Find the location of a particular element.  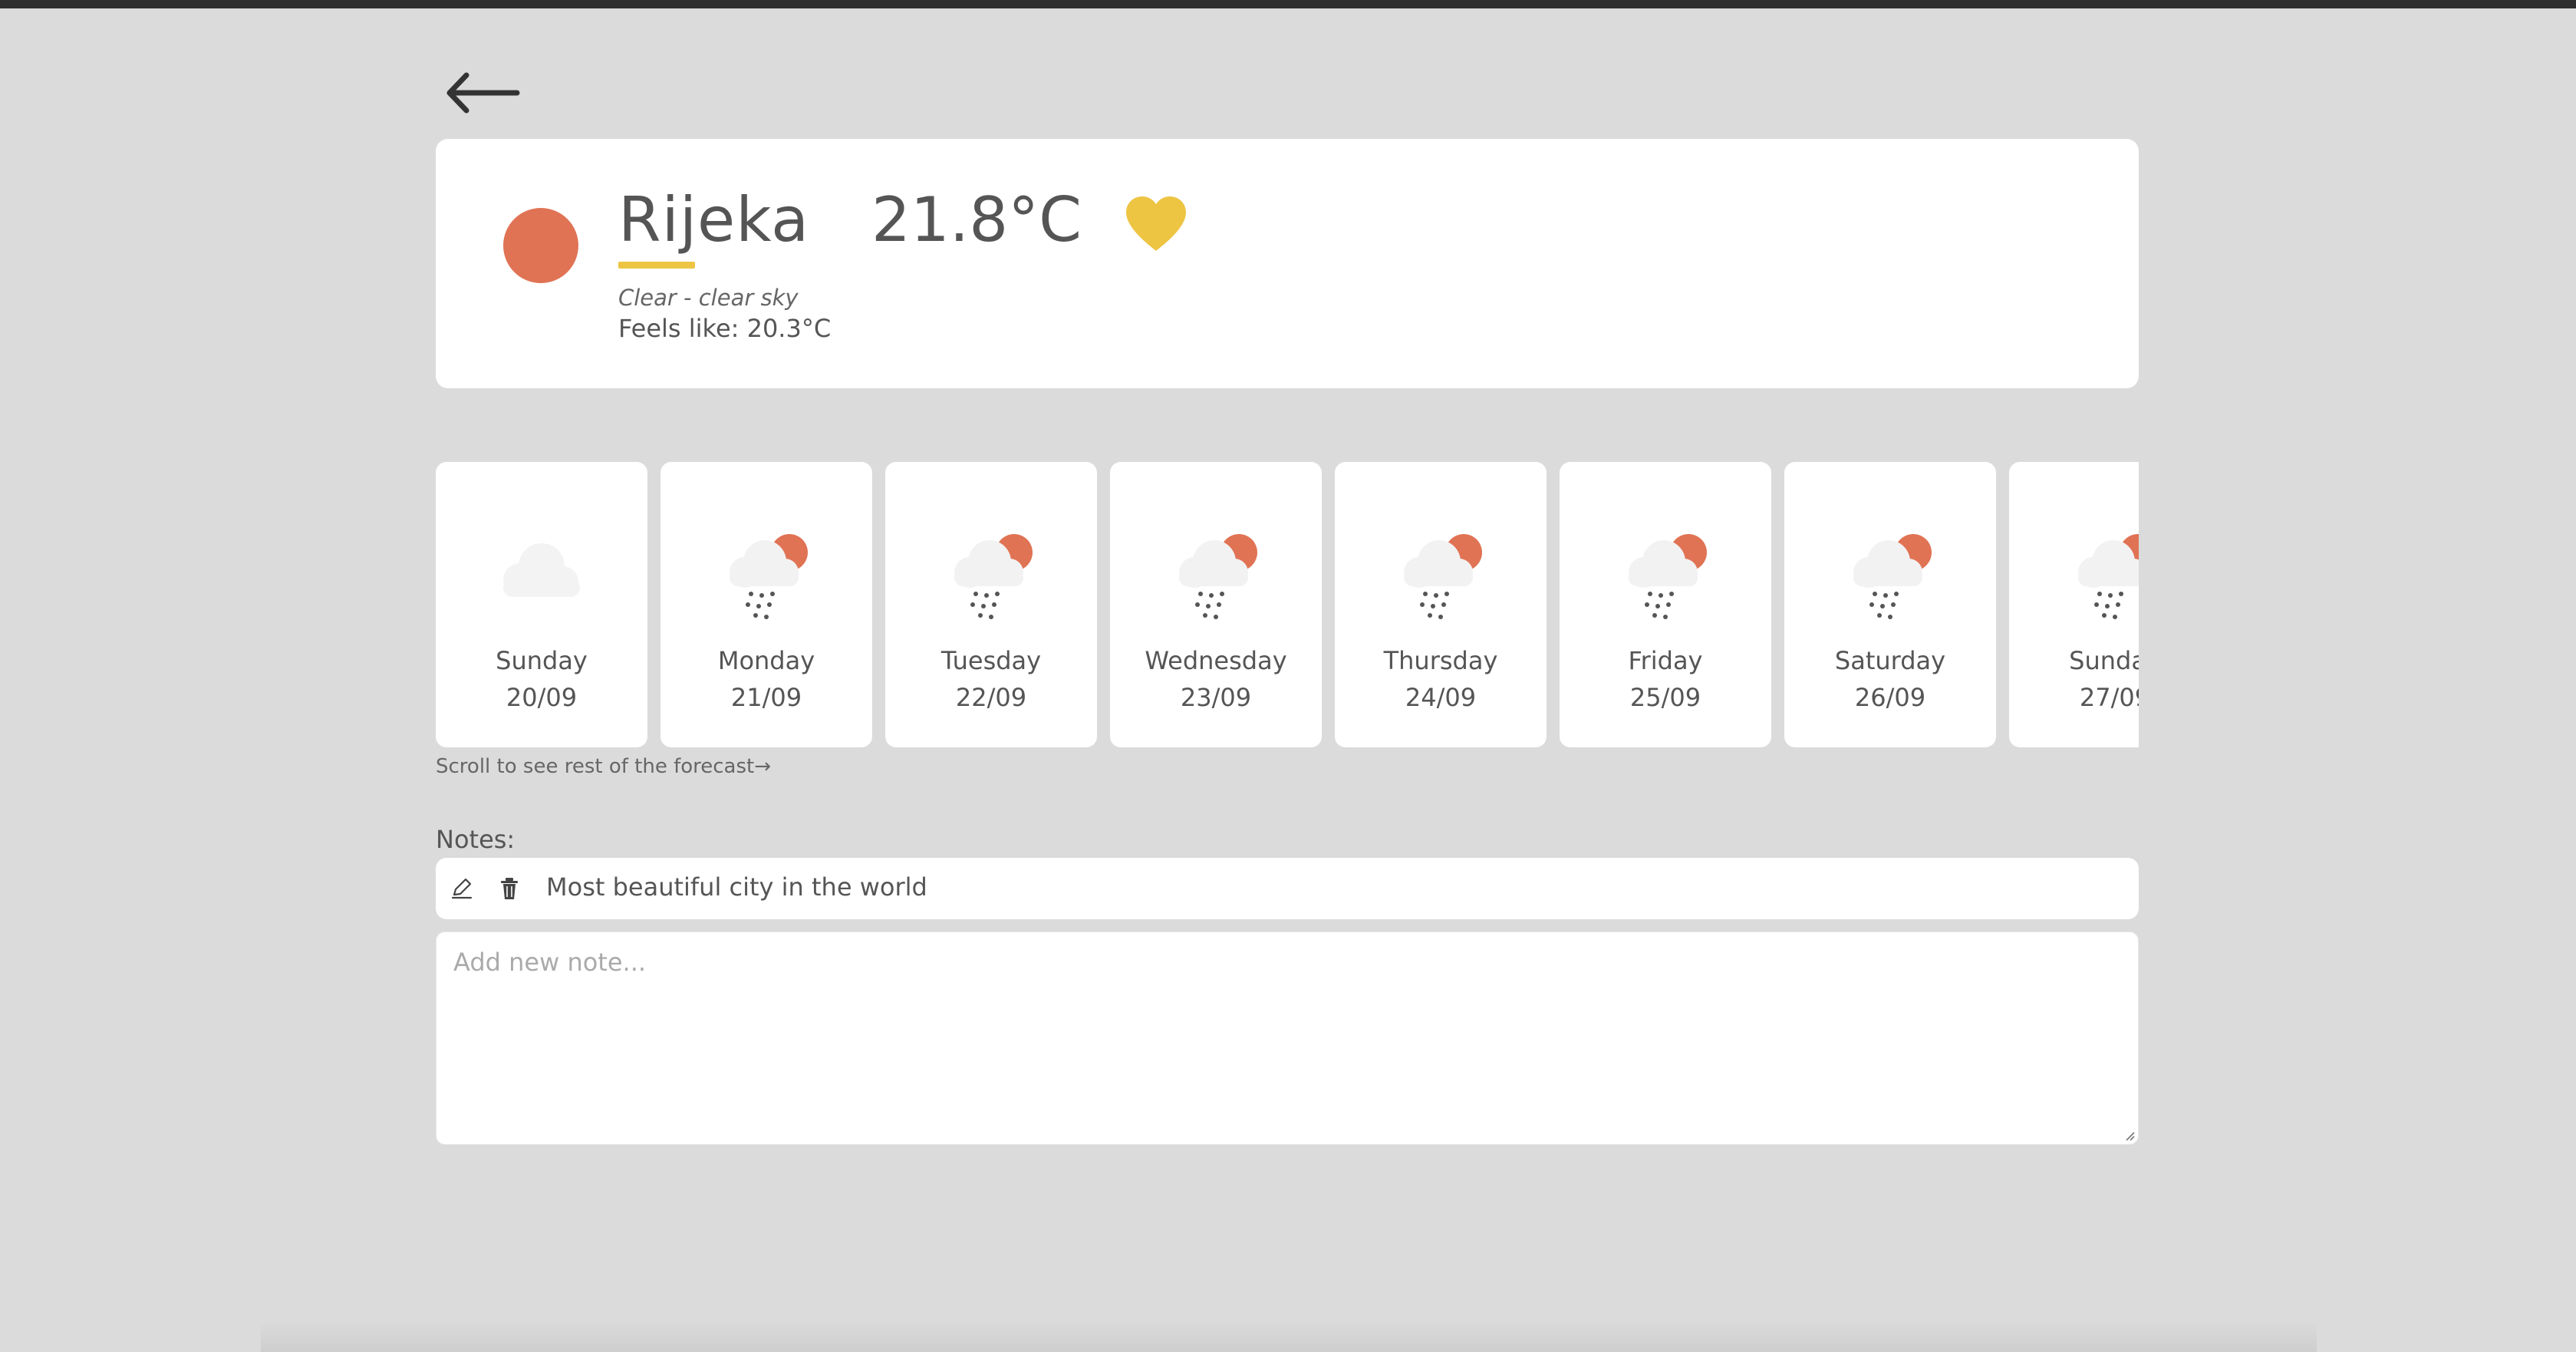

city-underline is located at coordinates (656, 265).